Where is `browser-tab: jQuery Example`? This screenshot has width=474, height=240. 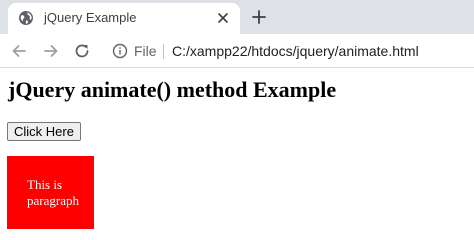 browser-tab: jQuery Example is located at coordinates (124, 18).